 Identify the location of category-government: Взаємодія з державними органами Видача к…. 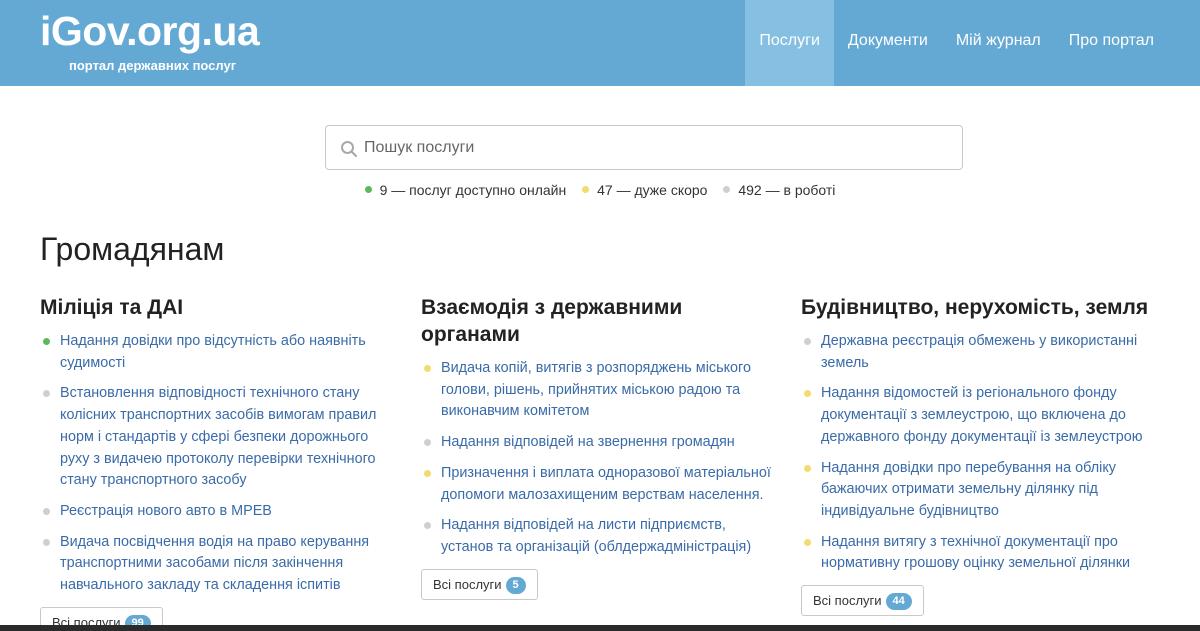
(601, 447).